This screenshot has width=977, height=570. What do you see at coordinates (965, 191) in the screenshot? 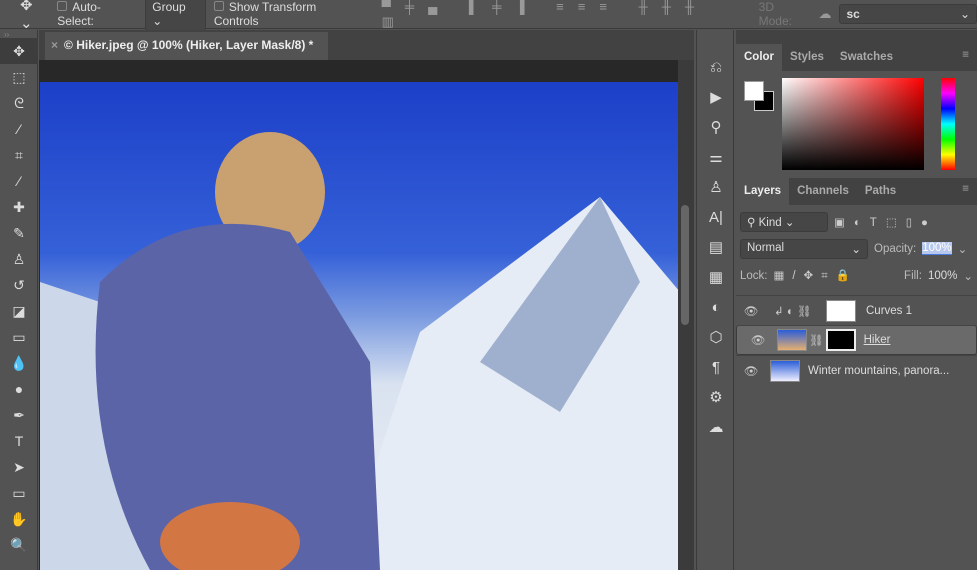
I see `layers-menu-icon: ≡` at bounding box center [965, 191].